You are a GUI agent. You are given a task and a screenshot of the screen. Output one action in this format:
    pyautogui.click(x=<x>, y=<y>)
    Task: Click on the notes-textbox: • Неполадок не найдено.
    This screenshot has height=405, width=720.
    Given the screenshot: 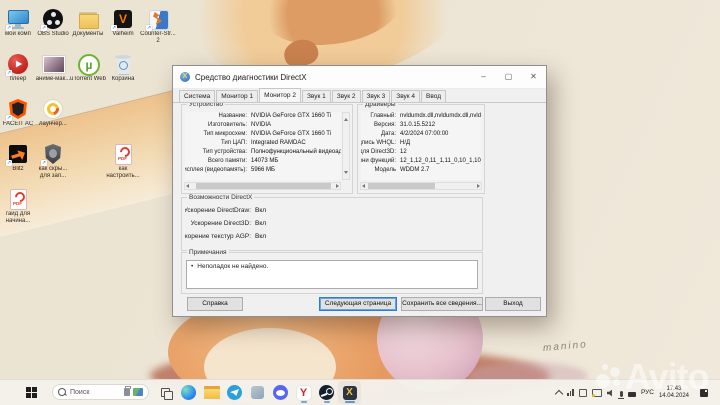 What is the action you would take?
    pyautogui.click(x=332, y=274)
    